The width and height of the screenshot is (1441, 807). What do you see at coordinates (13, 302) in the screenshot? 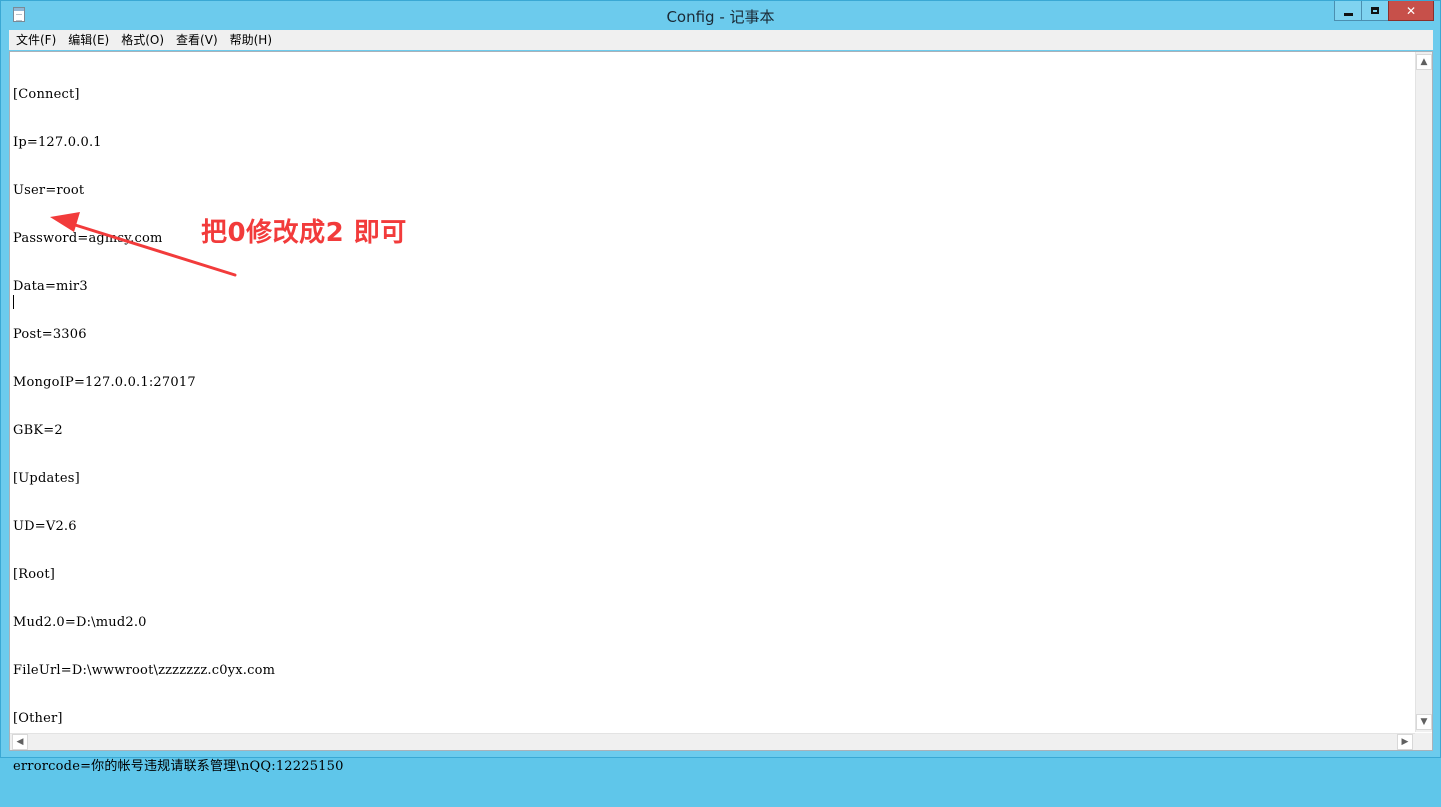
I see `text-caret` at bounding box center [13, 302].